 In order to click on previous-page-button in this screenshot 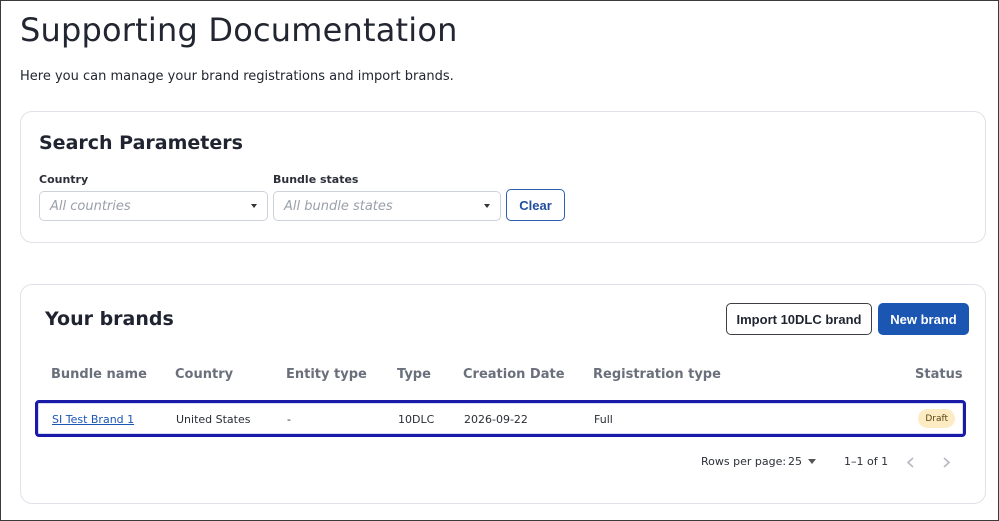, I will do `click(910, 462)`.